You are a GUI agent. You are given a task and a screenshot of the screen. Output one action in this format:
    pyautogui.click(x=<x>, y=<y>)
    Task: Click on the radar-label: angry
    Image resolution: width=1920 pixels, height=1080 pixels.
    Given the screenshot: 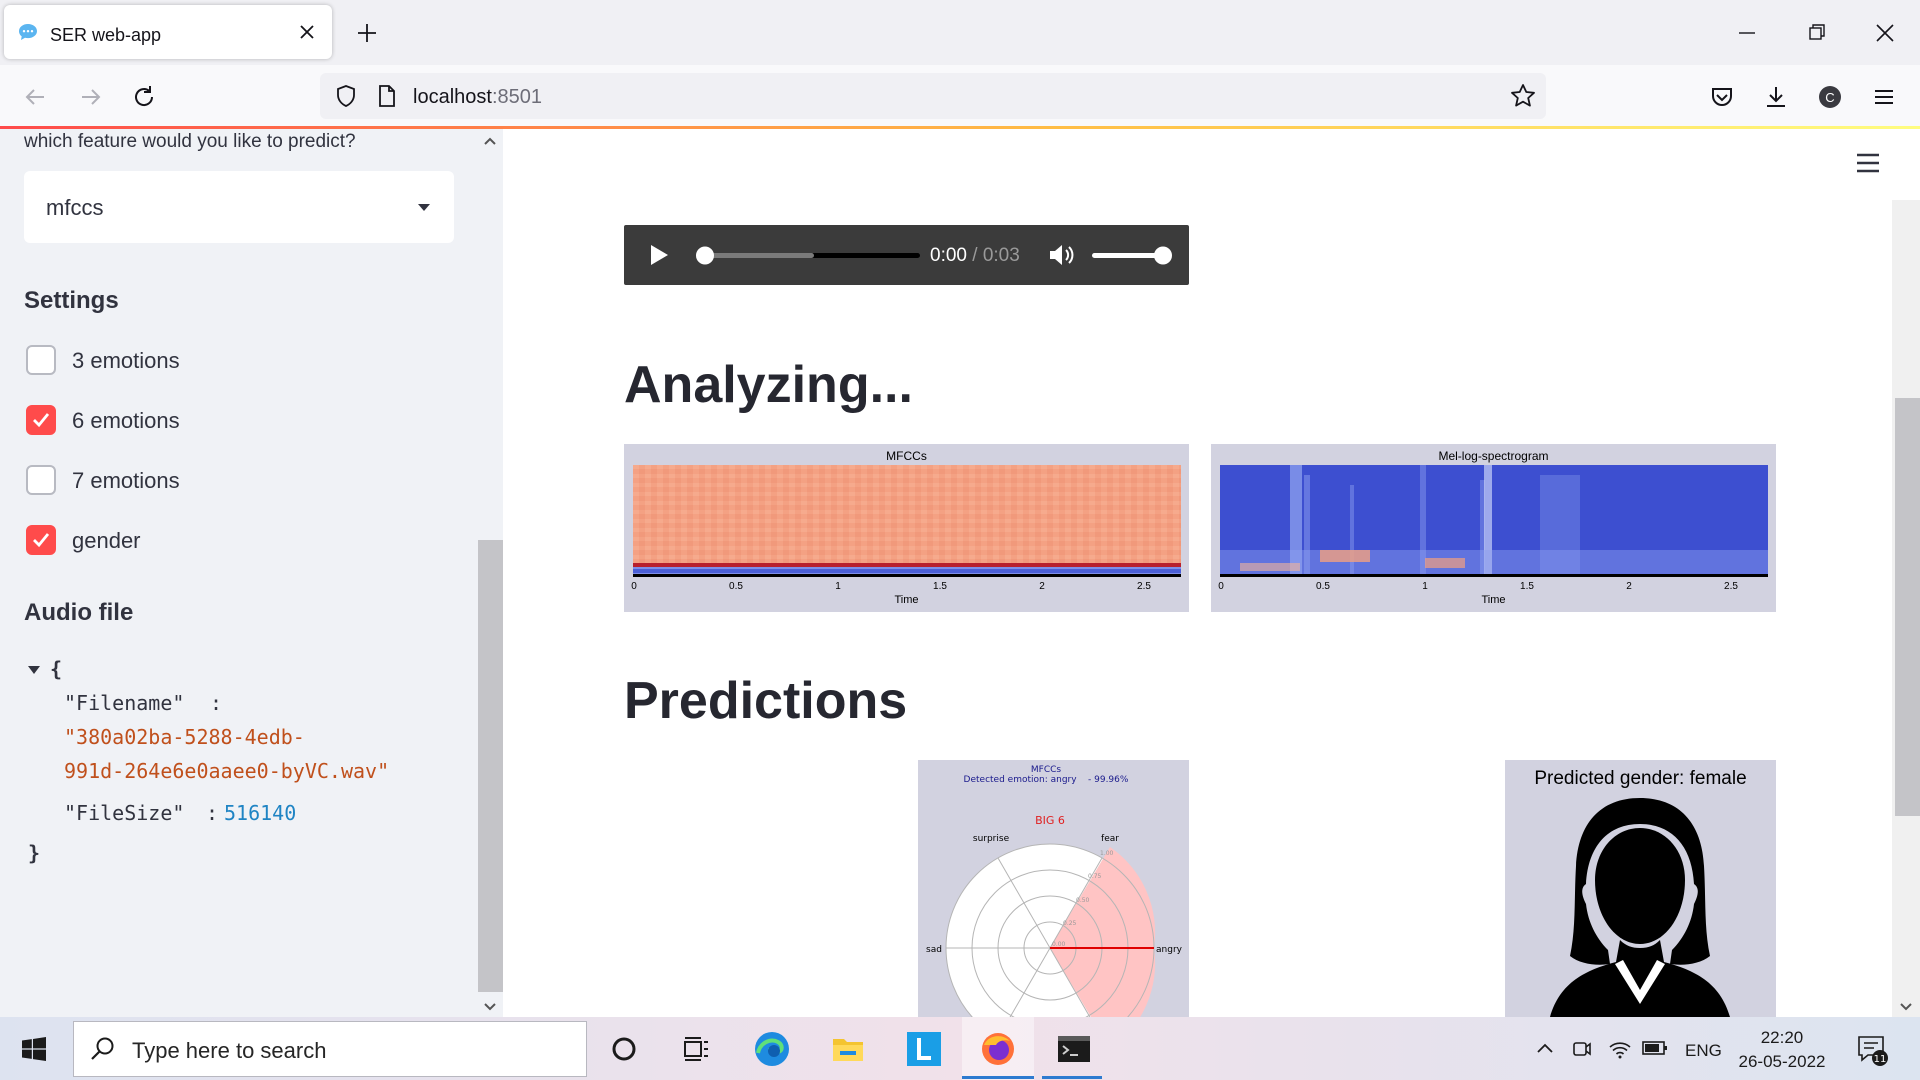 What is the action you would take?
    pyautogui.click(x=1169, y=950)
    